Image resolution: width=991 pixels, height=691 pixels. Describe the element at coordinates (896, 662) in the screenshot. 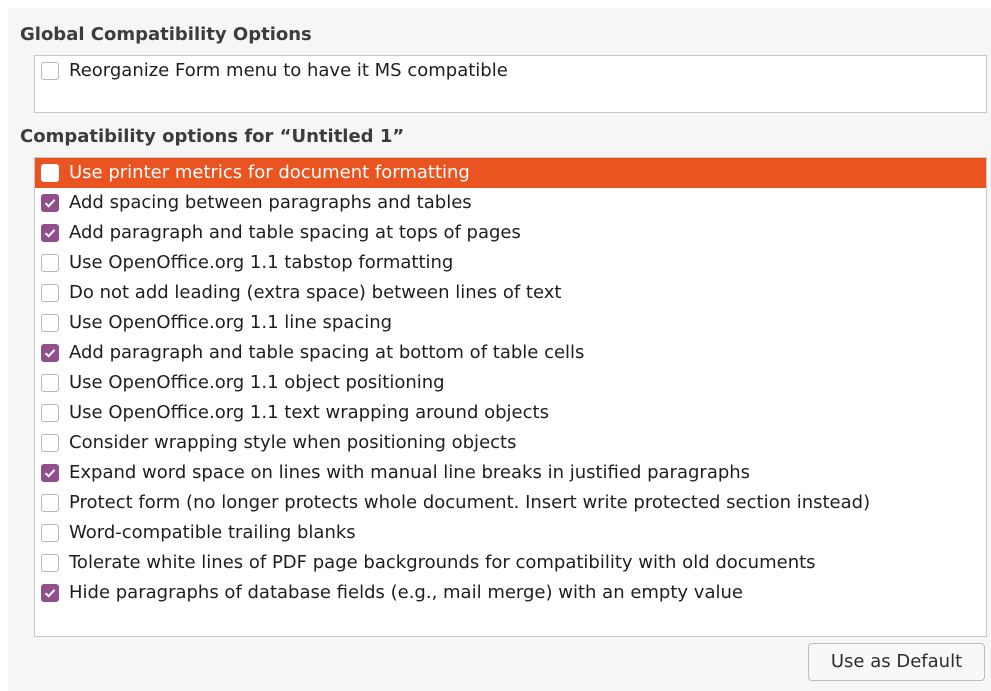

I see `use-as-default-button: Use as Default` at that location.